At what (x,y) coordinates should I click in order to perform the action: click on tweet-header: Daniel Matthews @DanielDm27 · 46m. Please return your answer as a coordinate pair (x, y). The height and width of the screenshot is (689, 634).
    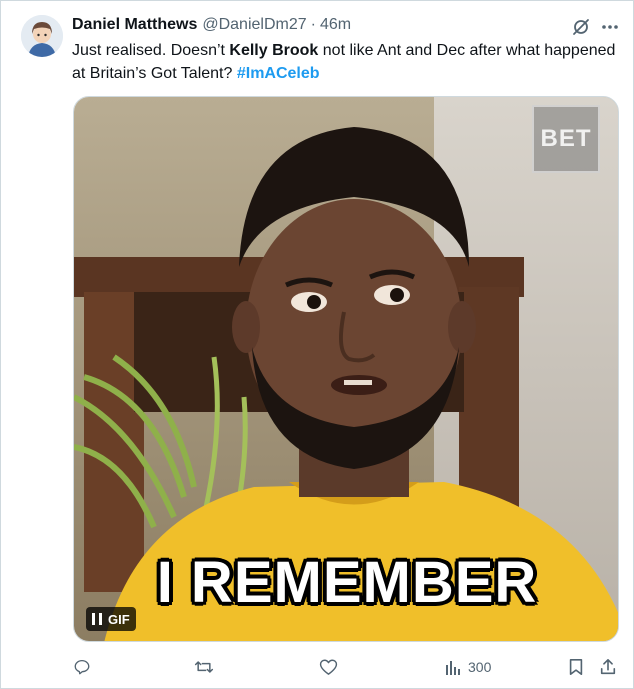
    Looking at the image, I should click on (211, 25).